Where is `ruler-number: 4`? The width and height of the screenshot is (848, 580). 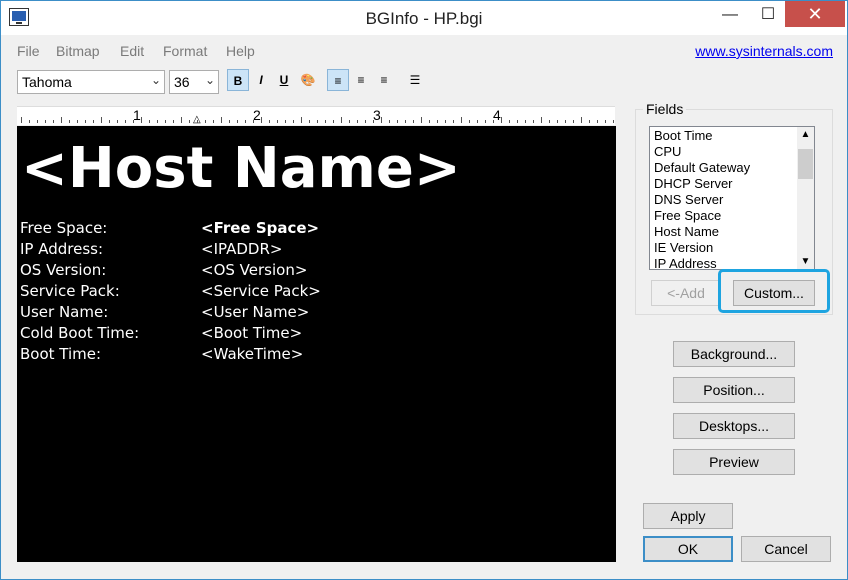 ruler-number: 4 is located at coordinates (497, 115).